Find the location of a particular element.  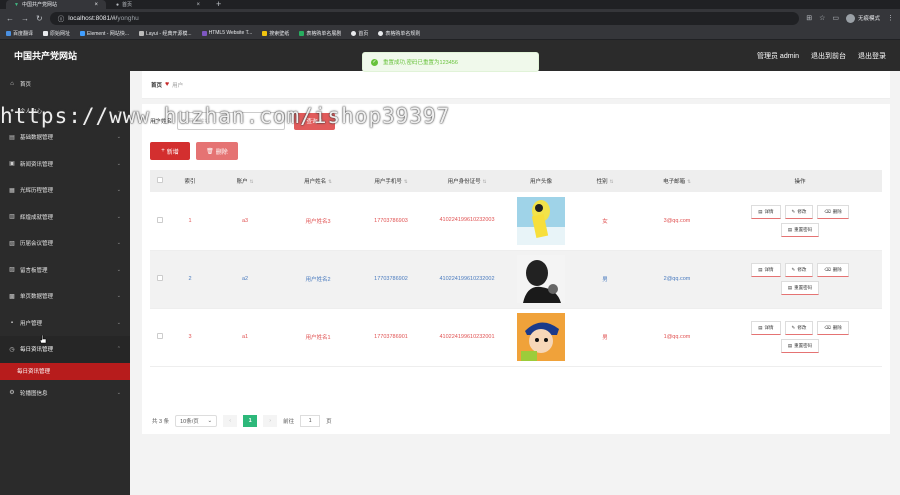

sidebar-item-basic: ▤ 基础数据管理 ⌄ is located at coordinates (65, 137).